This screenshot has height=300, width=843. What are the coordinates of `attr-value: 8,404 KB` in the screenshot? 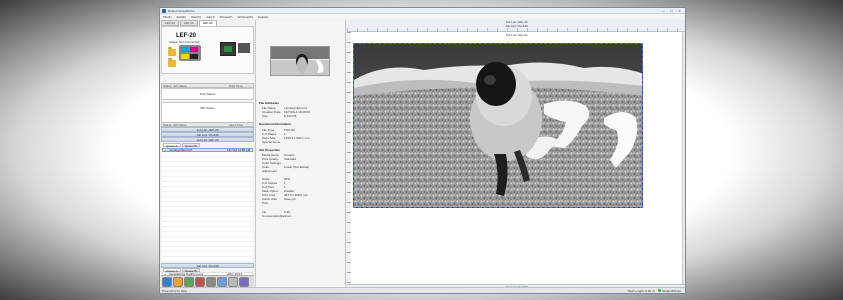 It's located at (290, 116).